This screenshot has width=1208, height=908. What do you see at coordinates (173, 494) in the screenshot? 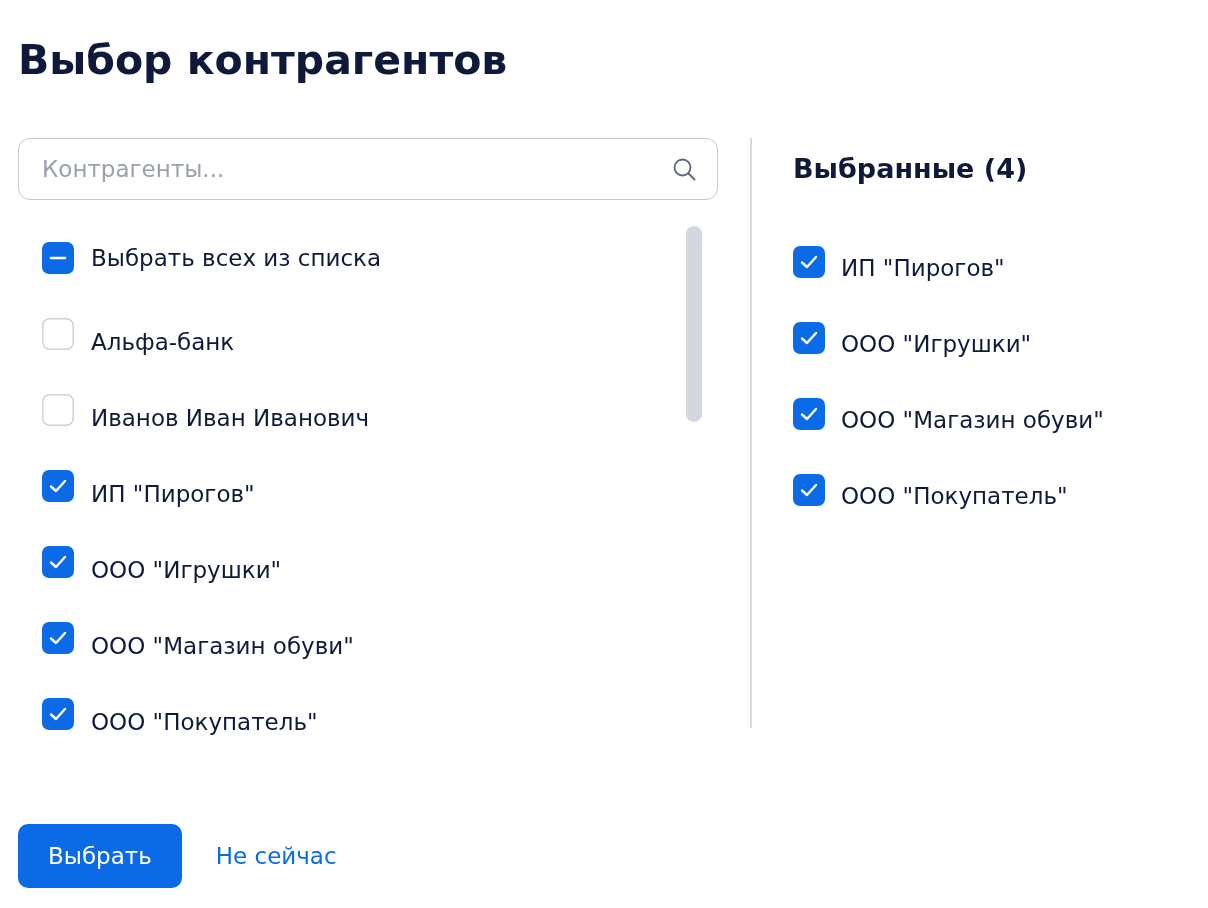
I see `item-label: ИП "Пирогов"` at bounding box center [173, 494].